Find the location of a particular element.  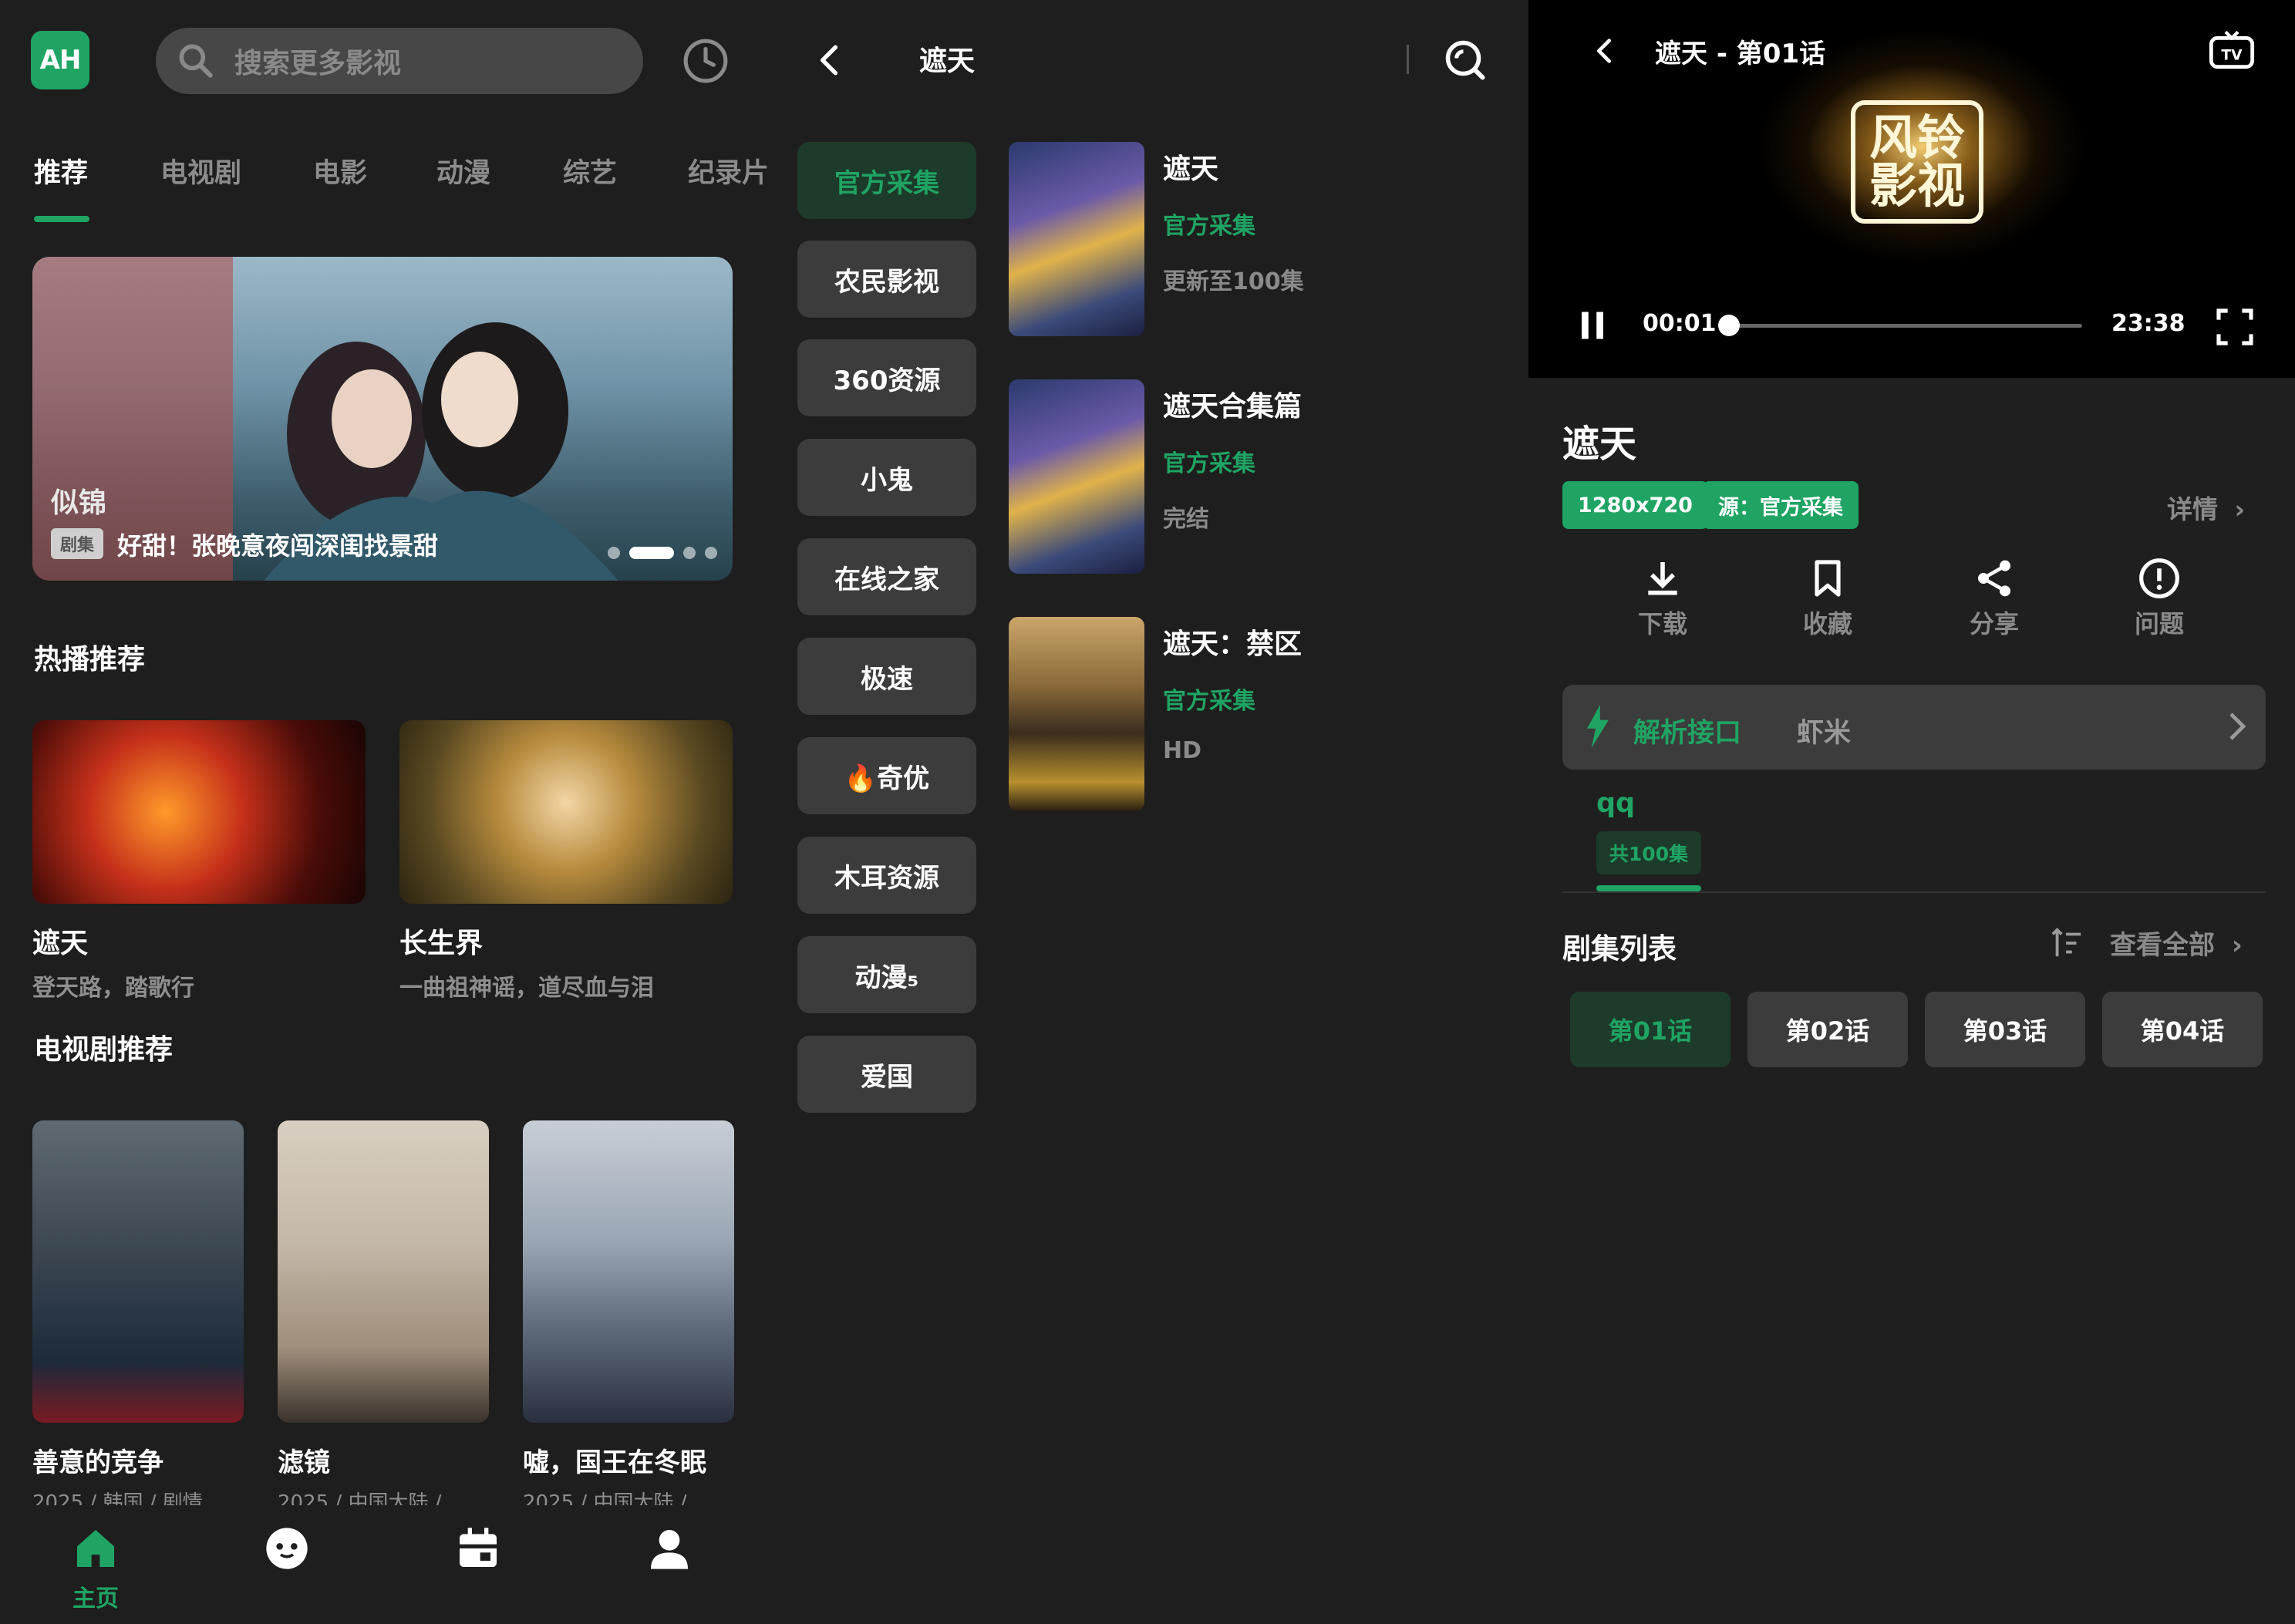

ghost-face-icon is located at coordinates (287, 1548).